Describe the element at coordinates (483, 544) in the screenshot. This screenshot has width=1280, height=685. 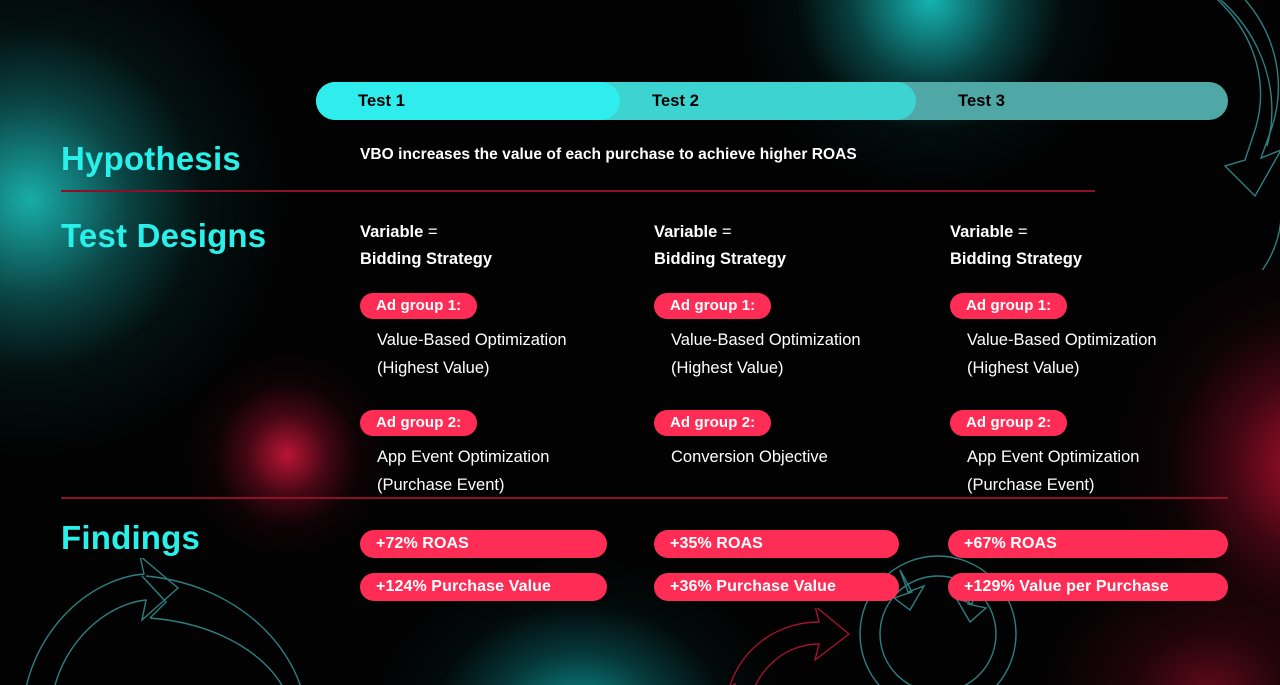
I see `finding-badge: +72% ROAS` at that location.